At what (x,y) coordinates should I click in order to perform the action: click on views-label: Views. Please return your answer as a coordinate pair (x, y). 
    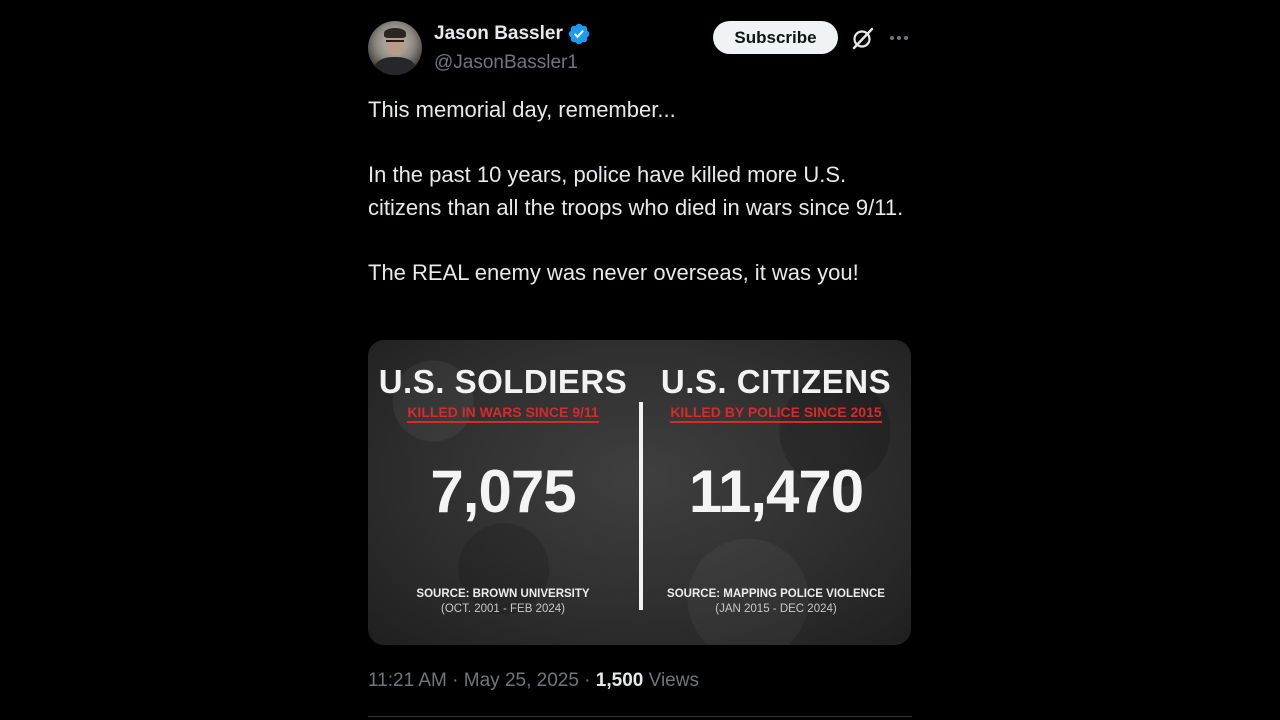
    Looking at the image, I should click on (673, 680).